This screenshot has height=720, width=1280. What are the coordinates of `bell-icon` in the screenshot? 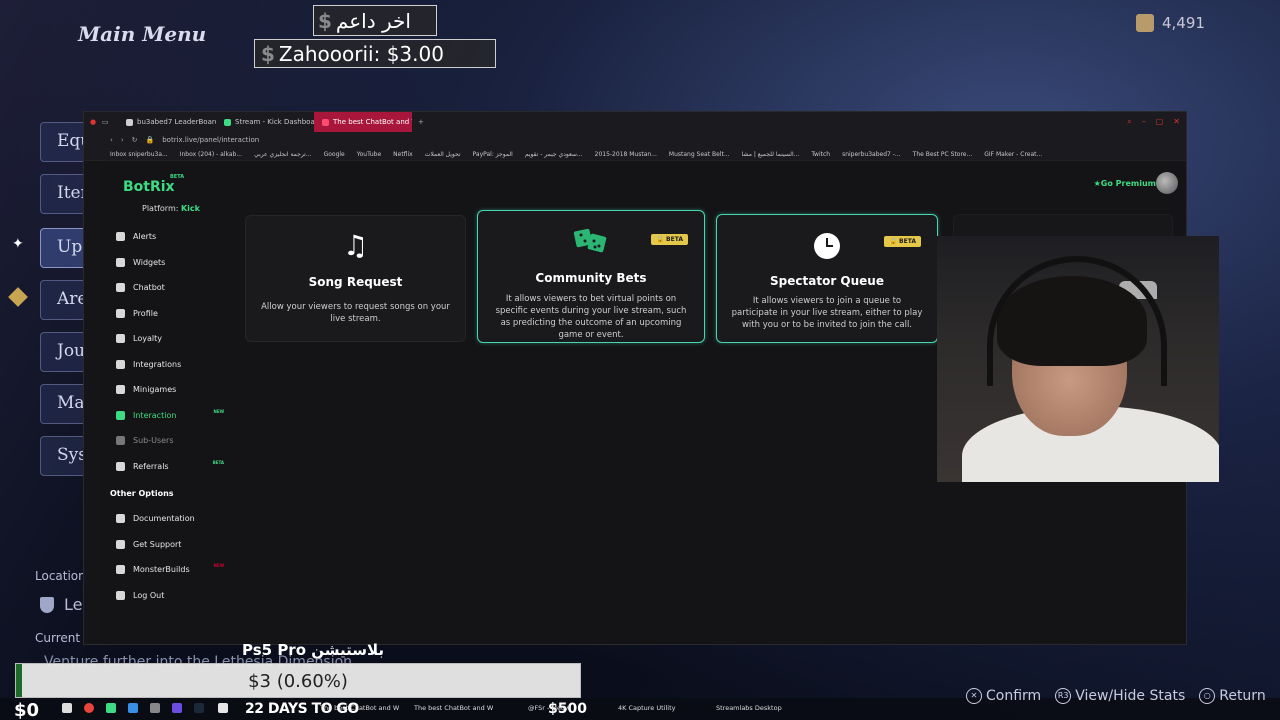 It's located at (120, 237).